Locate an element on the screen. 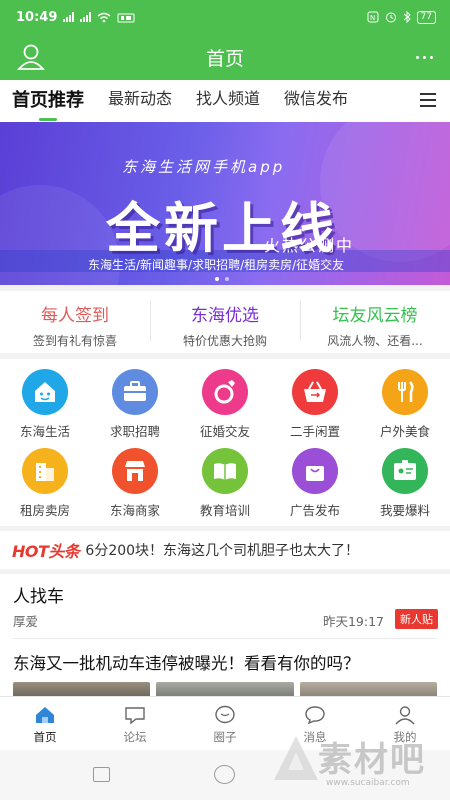 This screenshot has width=450, height=800. banner-tagline: 火热公测中 is located at coordinates (308, 245).